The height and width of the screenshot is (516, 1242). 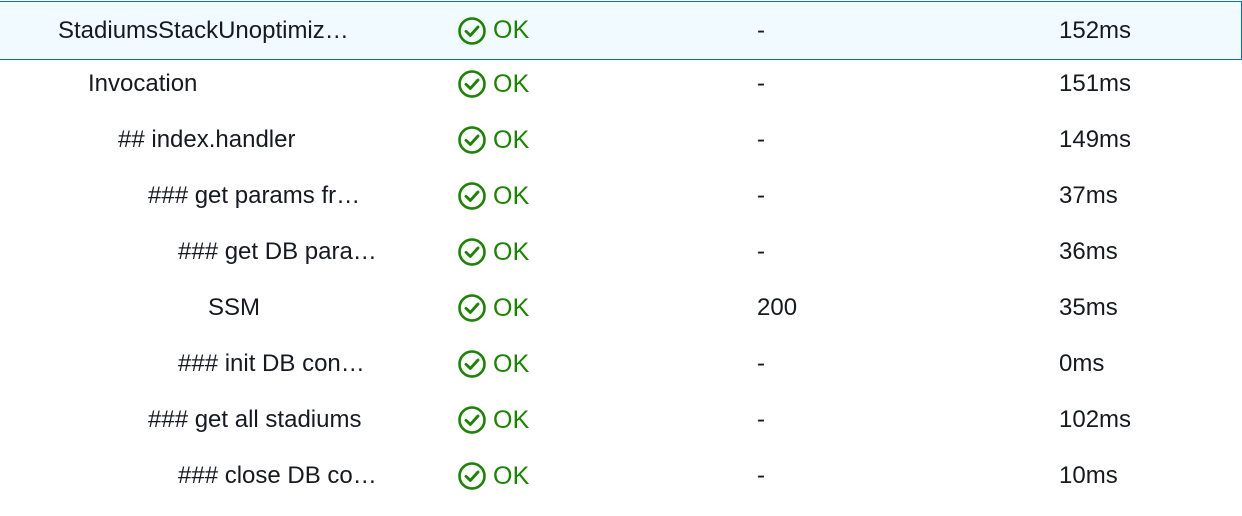 I want to click on segment-name: Invocation, so click(x=143, y=83).